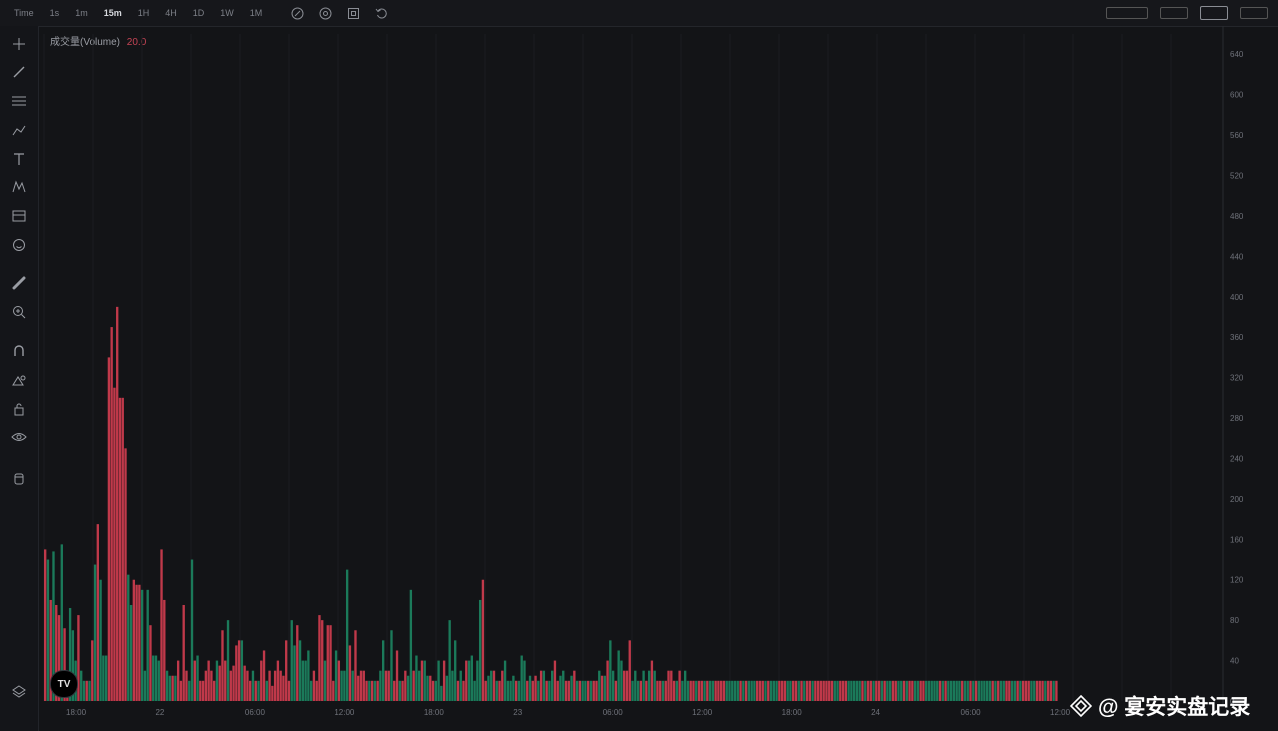  What do you see at coordinates (19, 72) in the screenshot?
I see `trend-line-icon` at bounding box center [19, 72].